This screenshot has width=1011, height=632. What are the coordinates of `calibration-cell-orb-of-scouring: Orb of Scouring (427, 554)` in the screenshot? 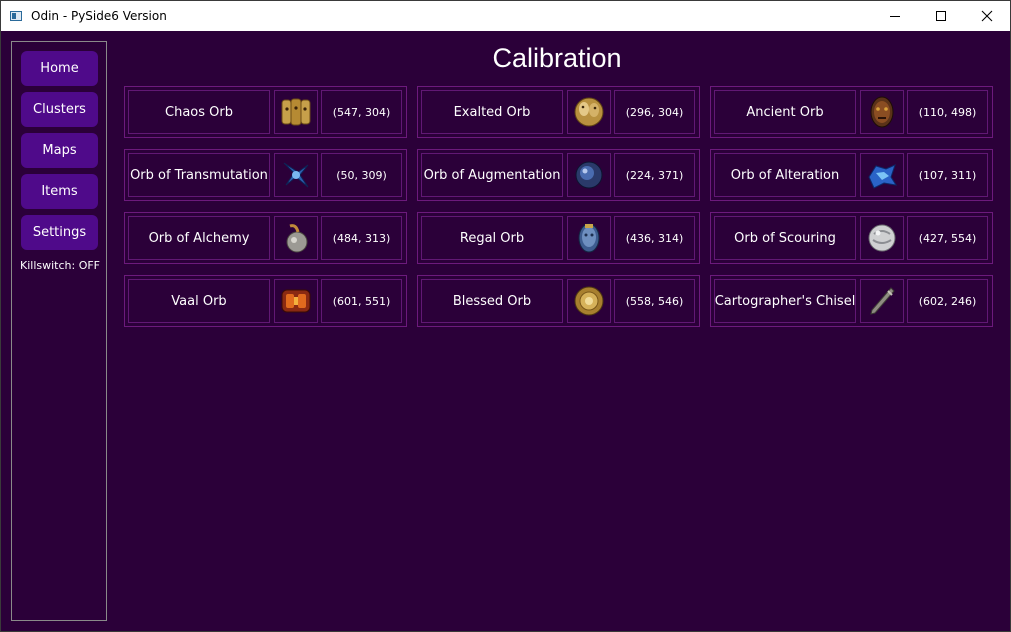 It's located at (851, 238).